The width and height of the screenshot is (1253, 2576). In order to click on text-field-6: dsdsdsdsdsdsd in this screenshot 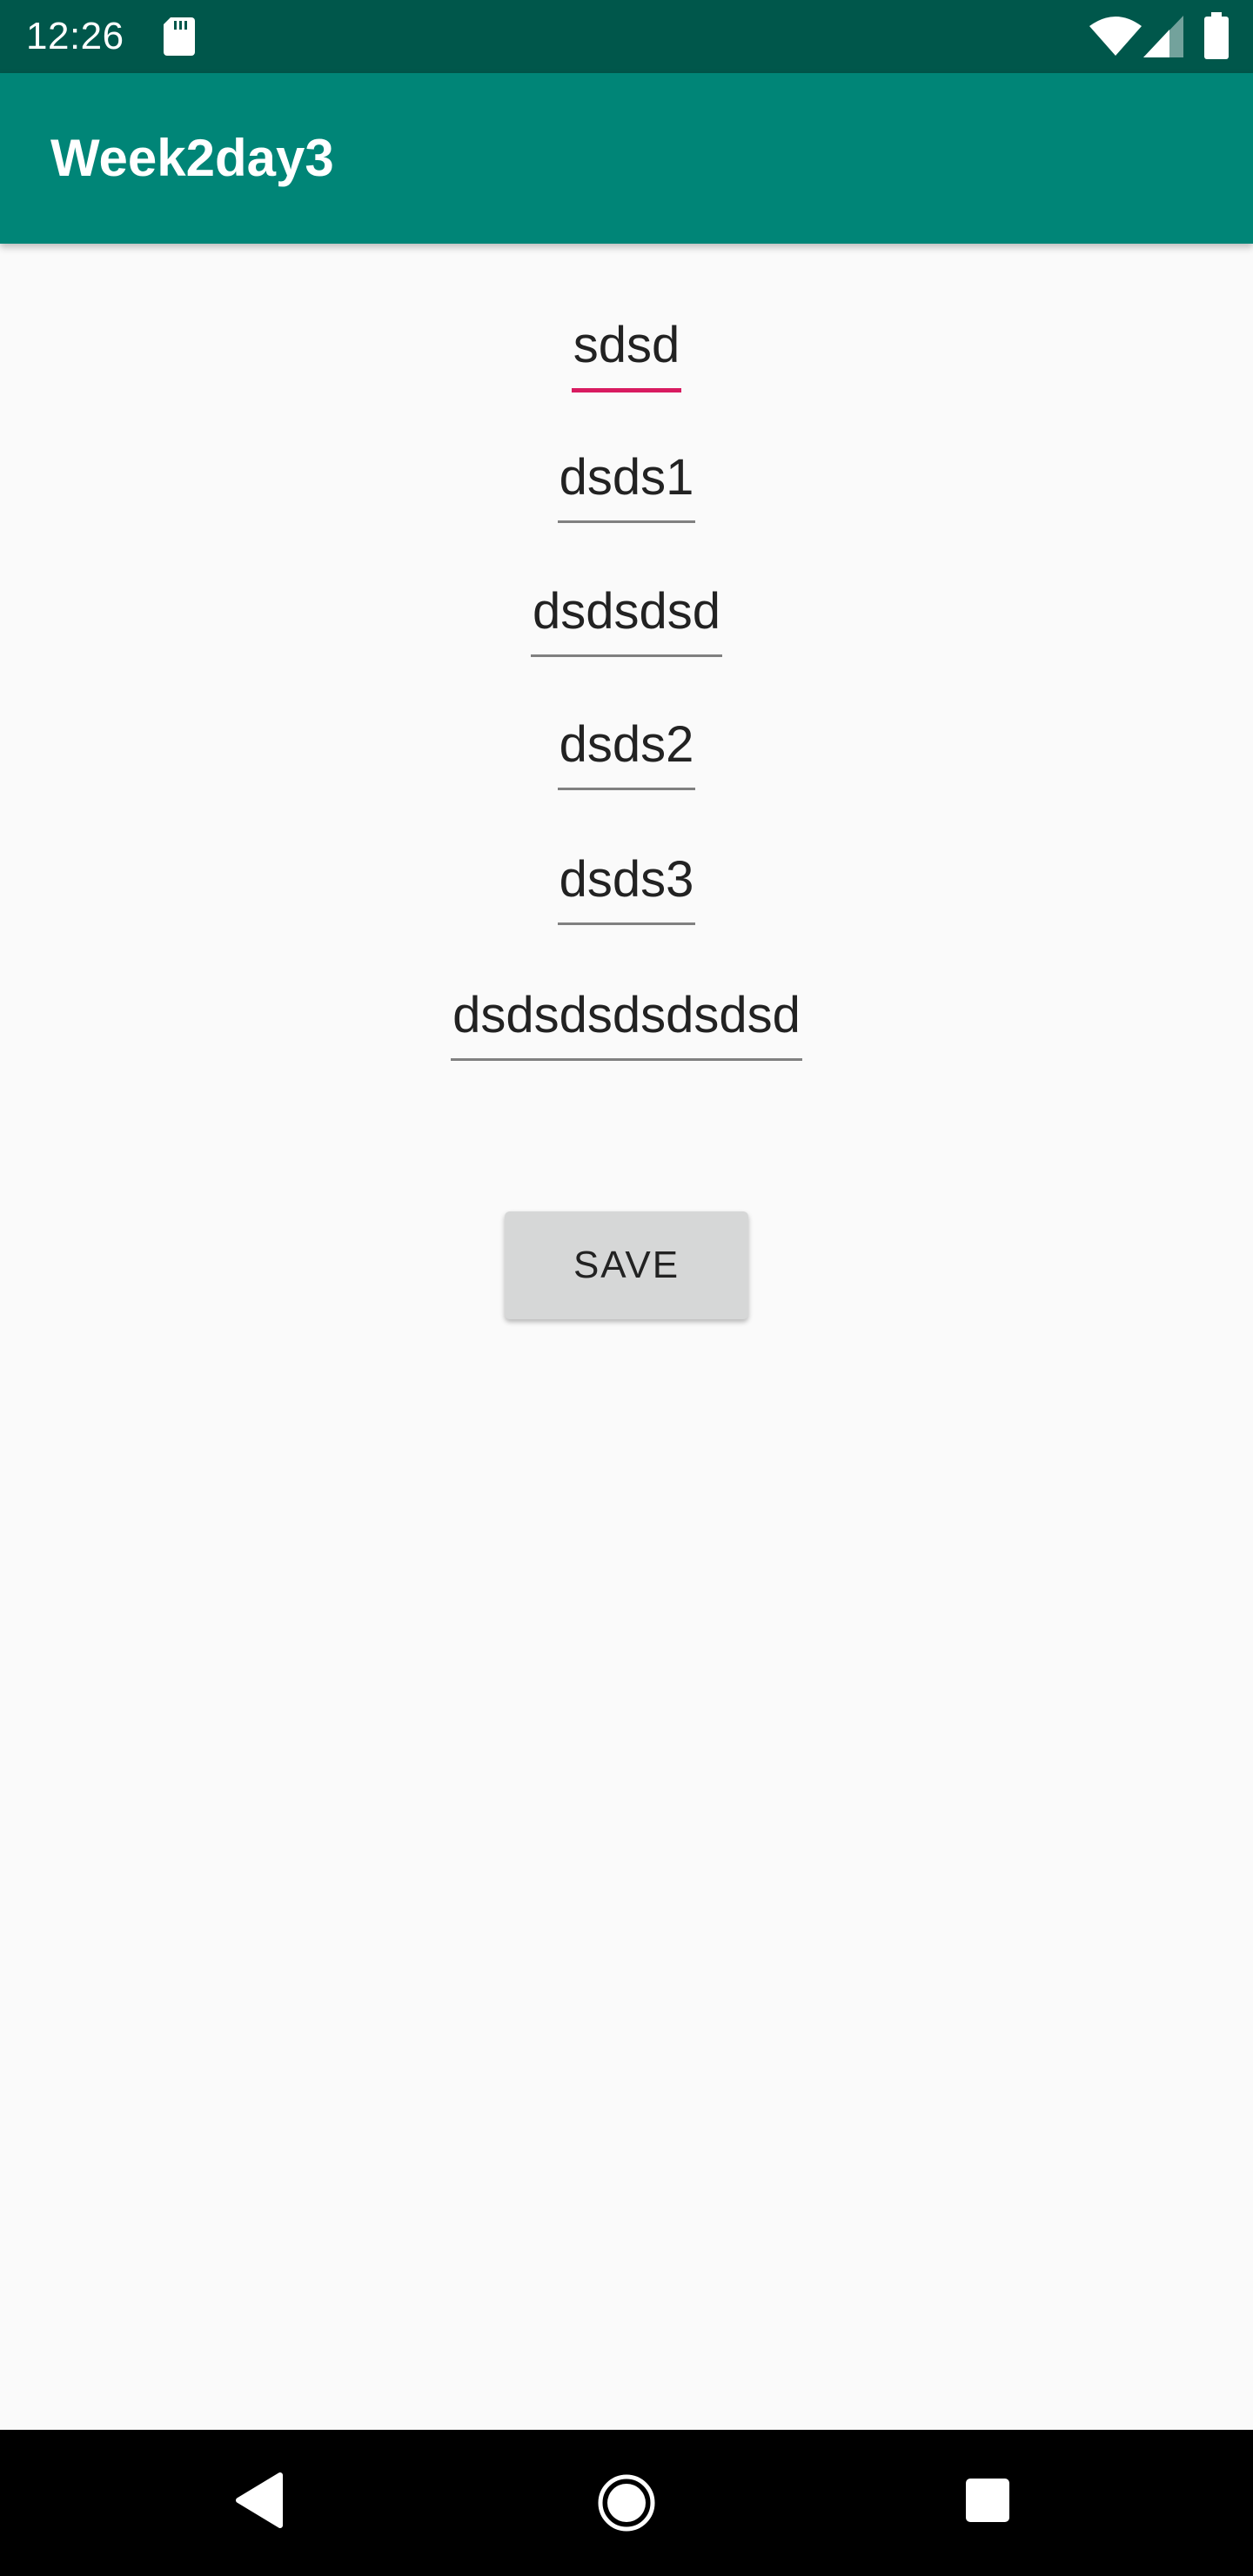, I will do `click(626, 1023)`.